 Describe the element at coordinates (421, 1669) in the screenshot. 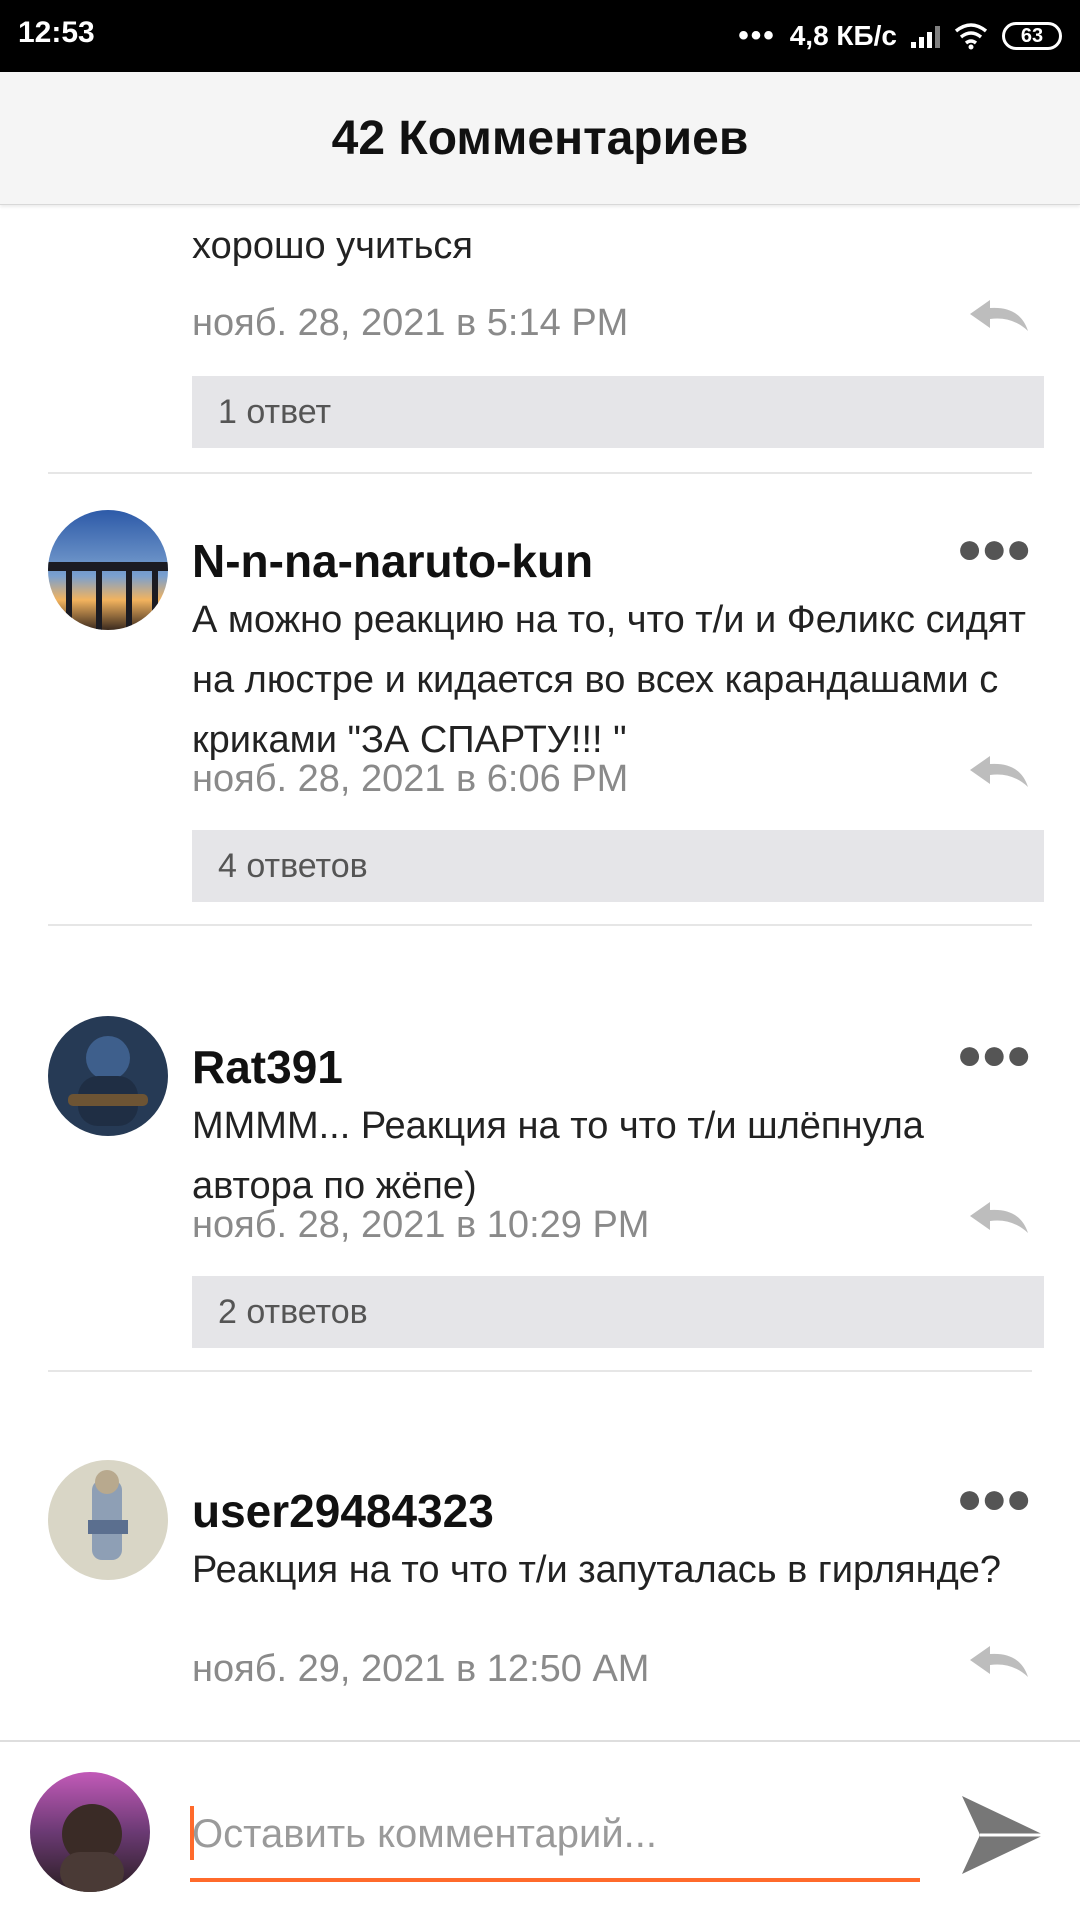

I see `comment-timestamp: нояб. 29, 2021 в 12:50 AM` at that location.